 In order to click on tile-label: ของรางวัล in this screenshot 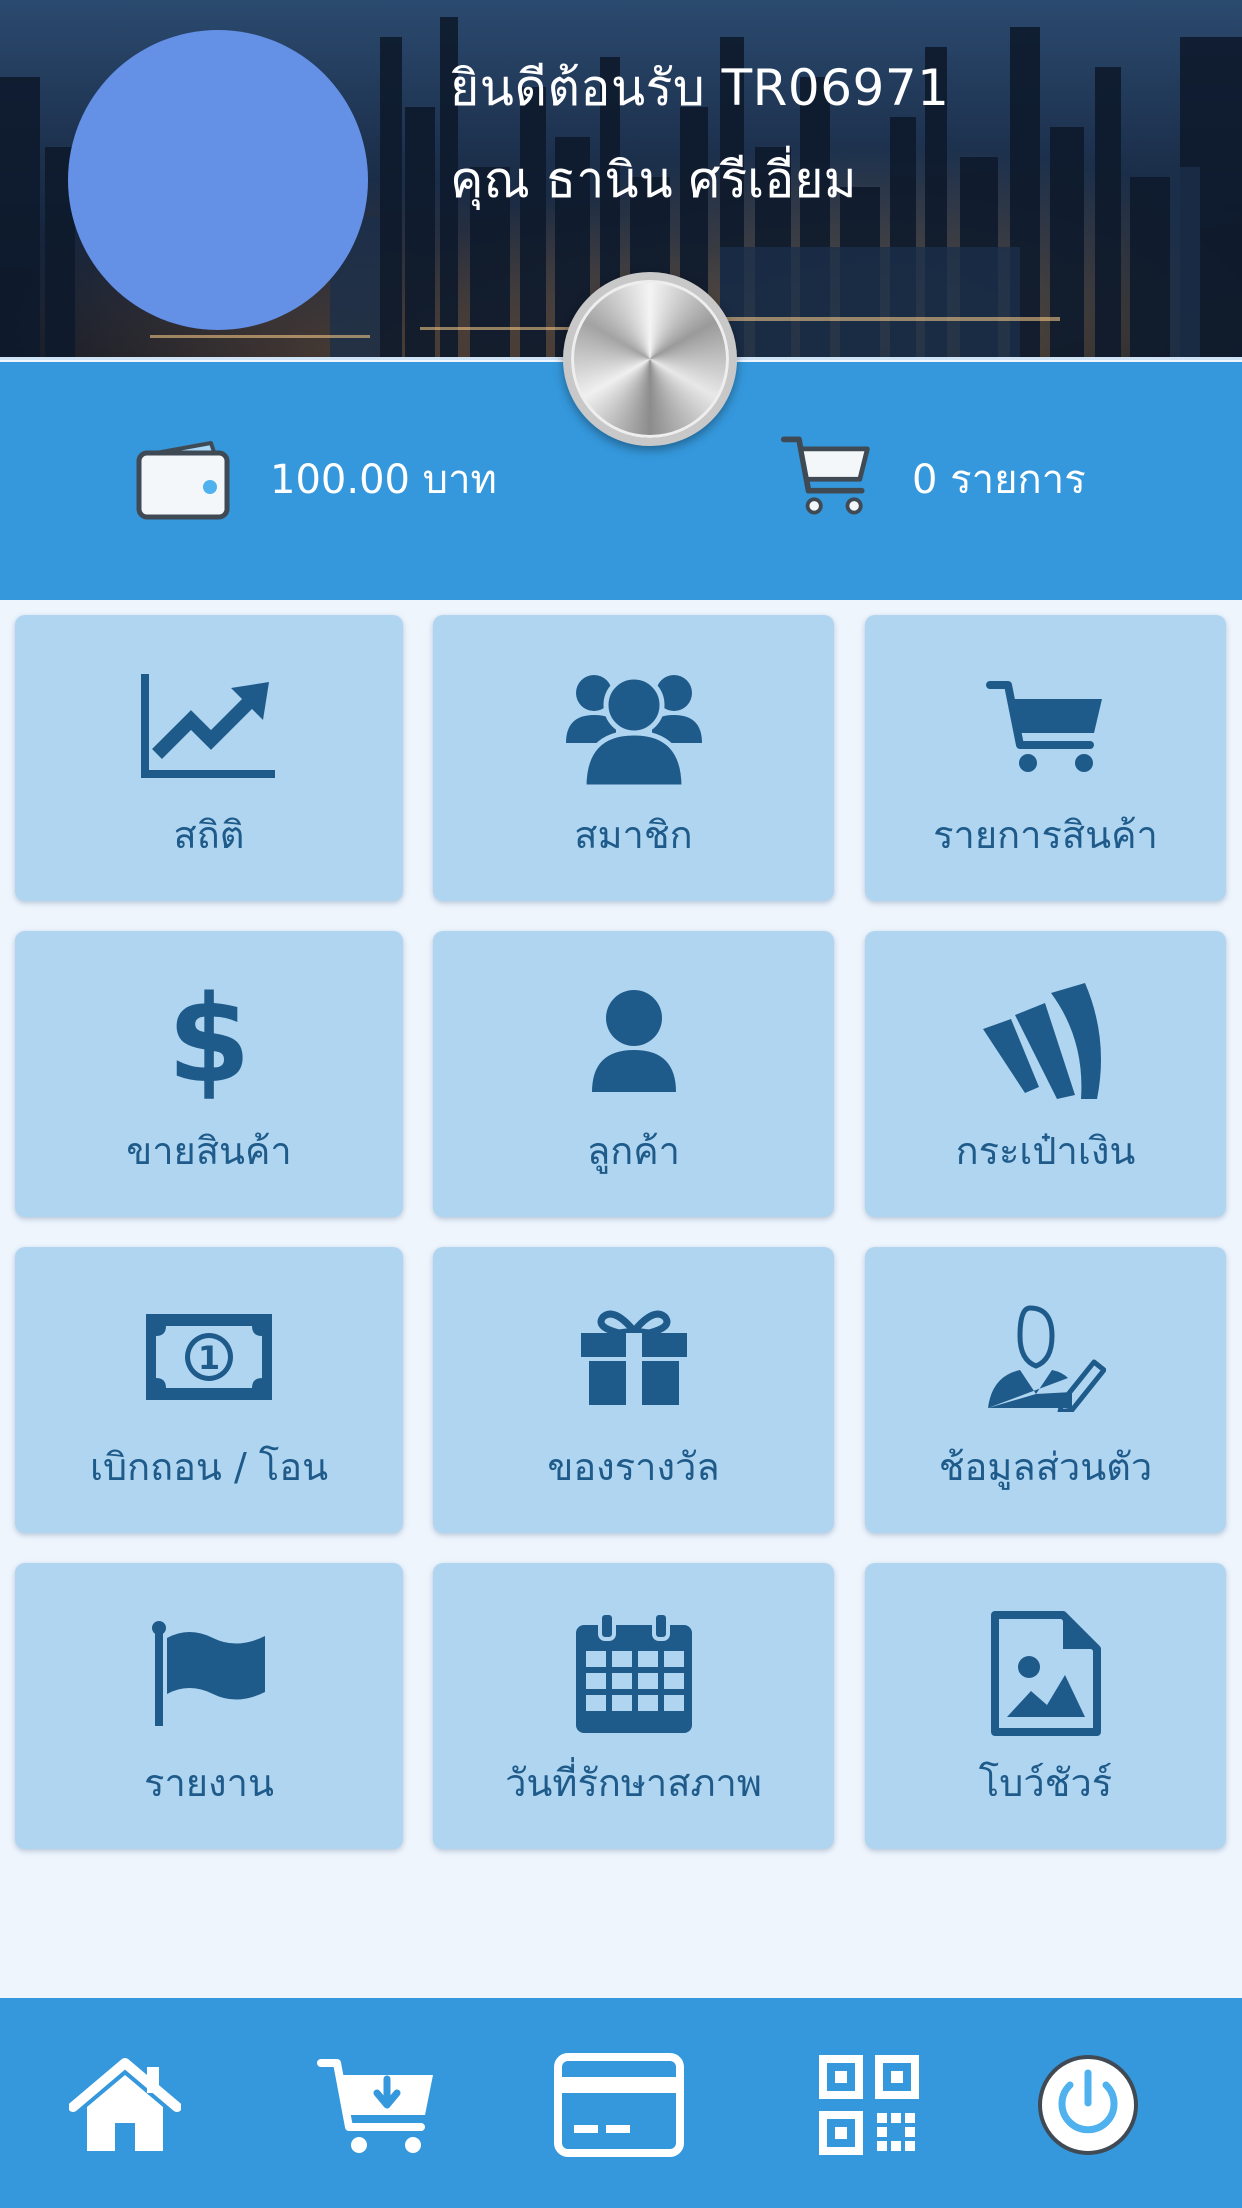, I will do `click(633, 1467)`.